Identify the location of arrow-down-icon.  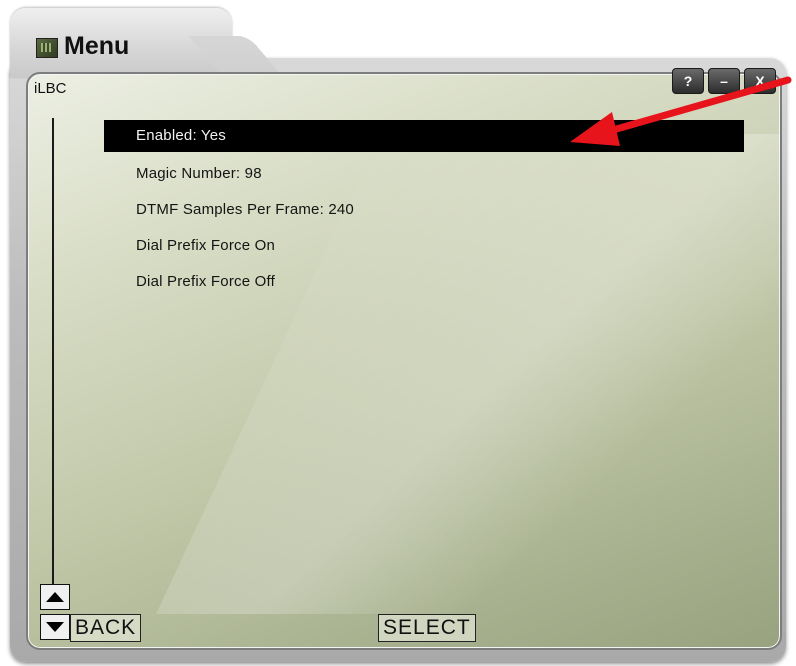
(55, 627).